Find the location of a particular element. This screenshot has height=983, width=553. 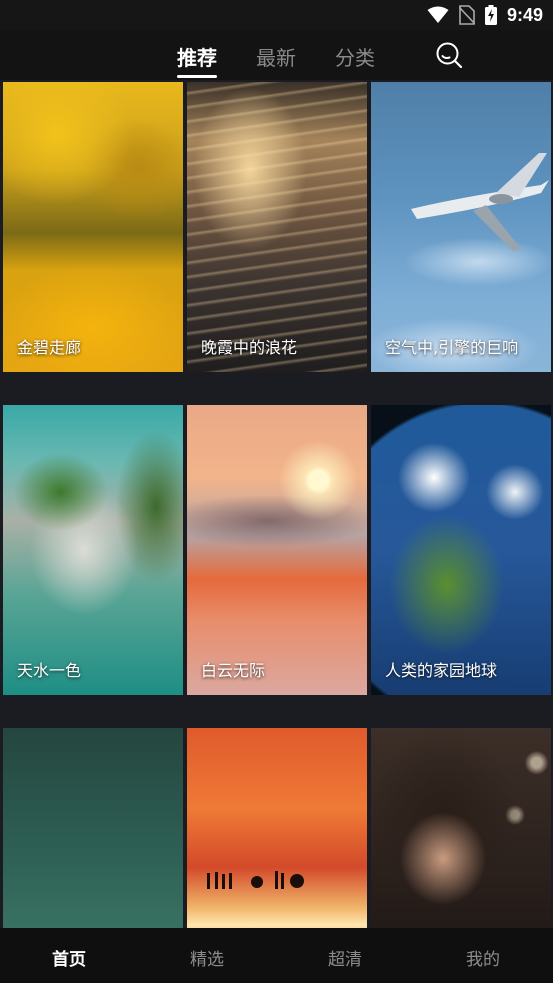

sea-of-clouds-image is located at coordinates (277, 550).